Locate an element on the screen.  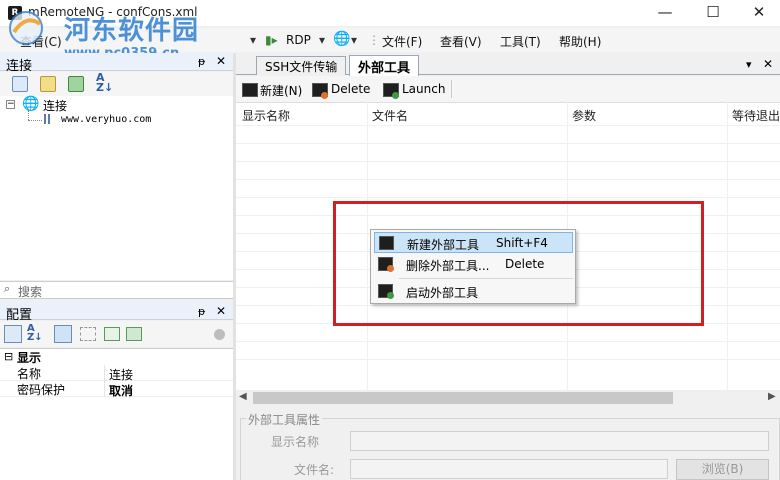
status-icon is located at coordinates (219, 334).